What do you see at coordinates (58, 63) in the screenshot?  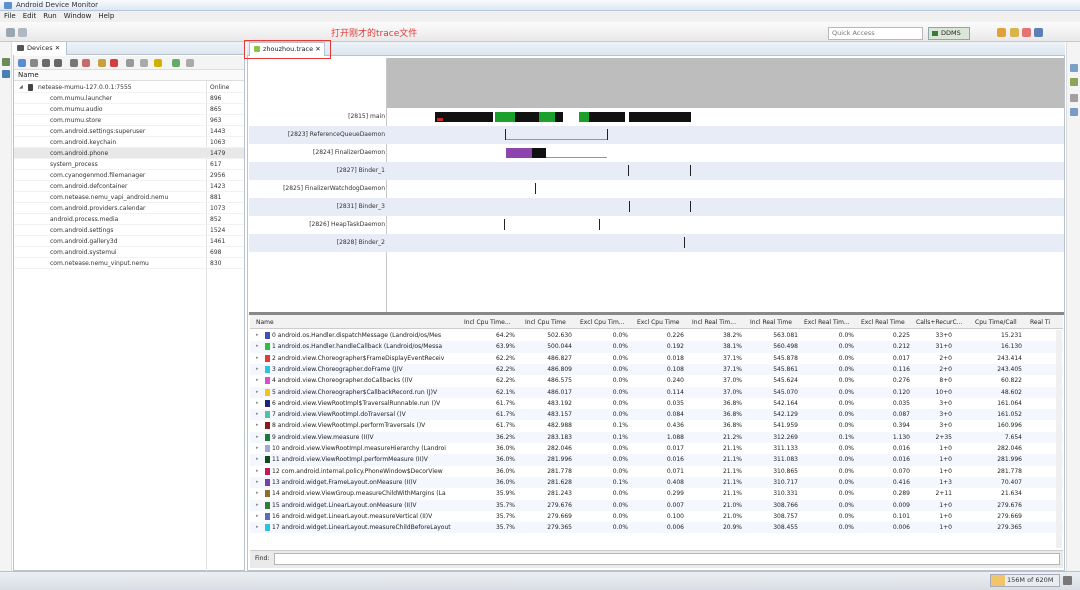 I see `cause-gc-icon` at bounding box center [58, 63].